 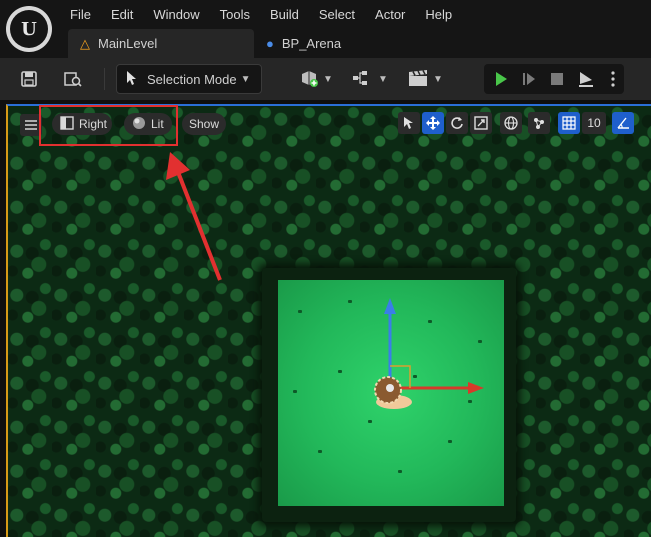 What do you see at coordinates (309, 79) in the screenshot?
I see `add-cube-icon` at bounding box center [309, 79].